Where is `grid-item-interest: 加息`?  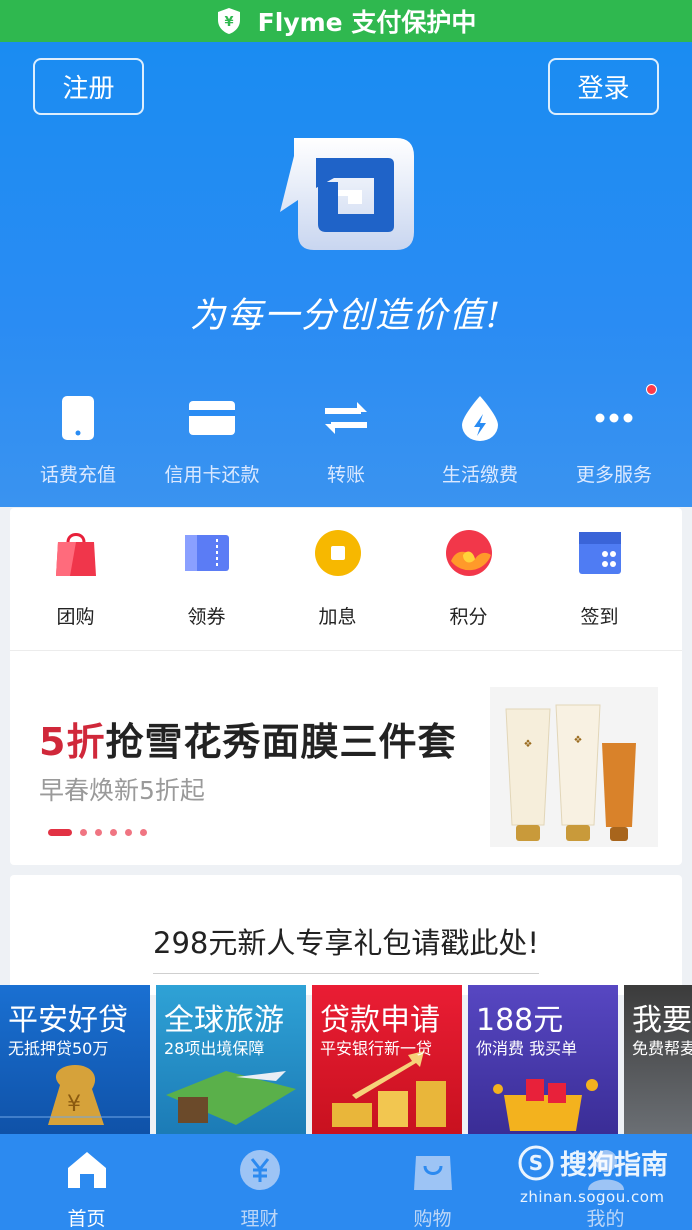
grid-item-interest: 加息 is located at coordinates (337, 579).